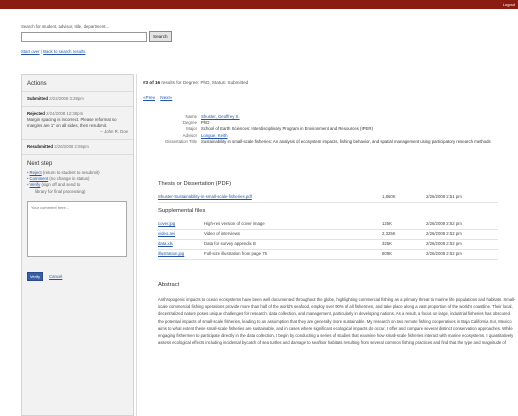 This screenshot has height=416, width=518. I want to click on file-name: cover.jpg, so click(181, 225).